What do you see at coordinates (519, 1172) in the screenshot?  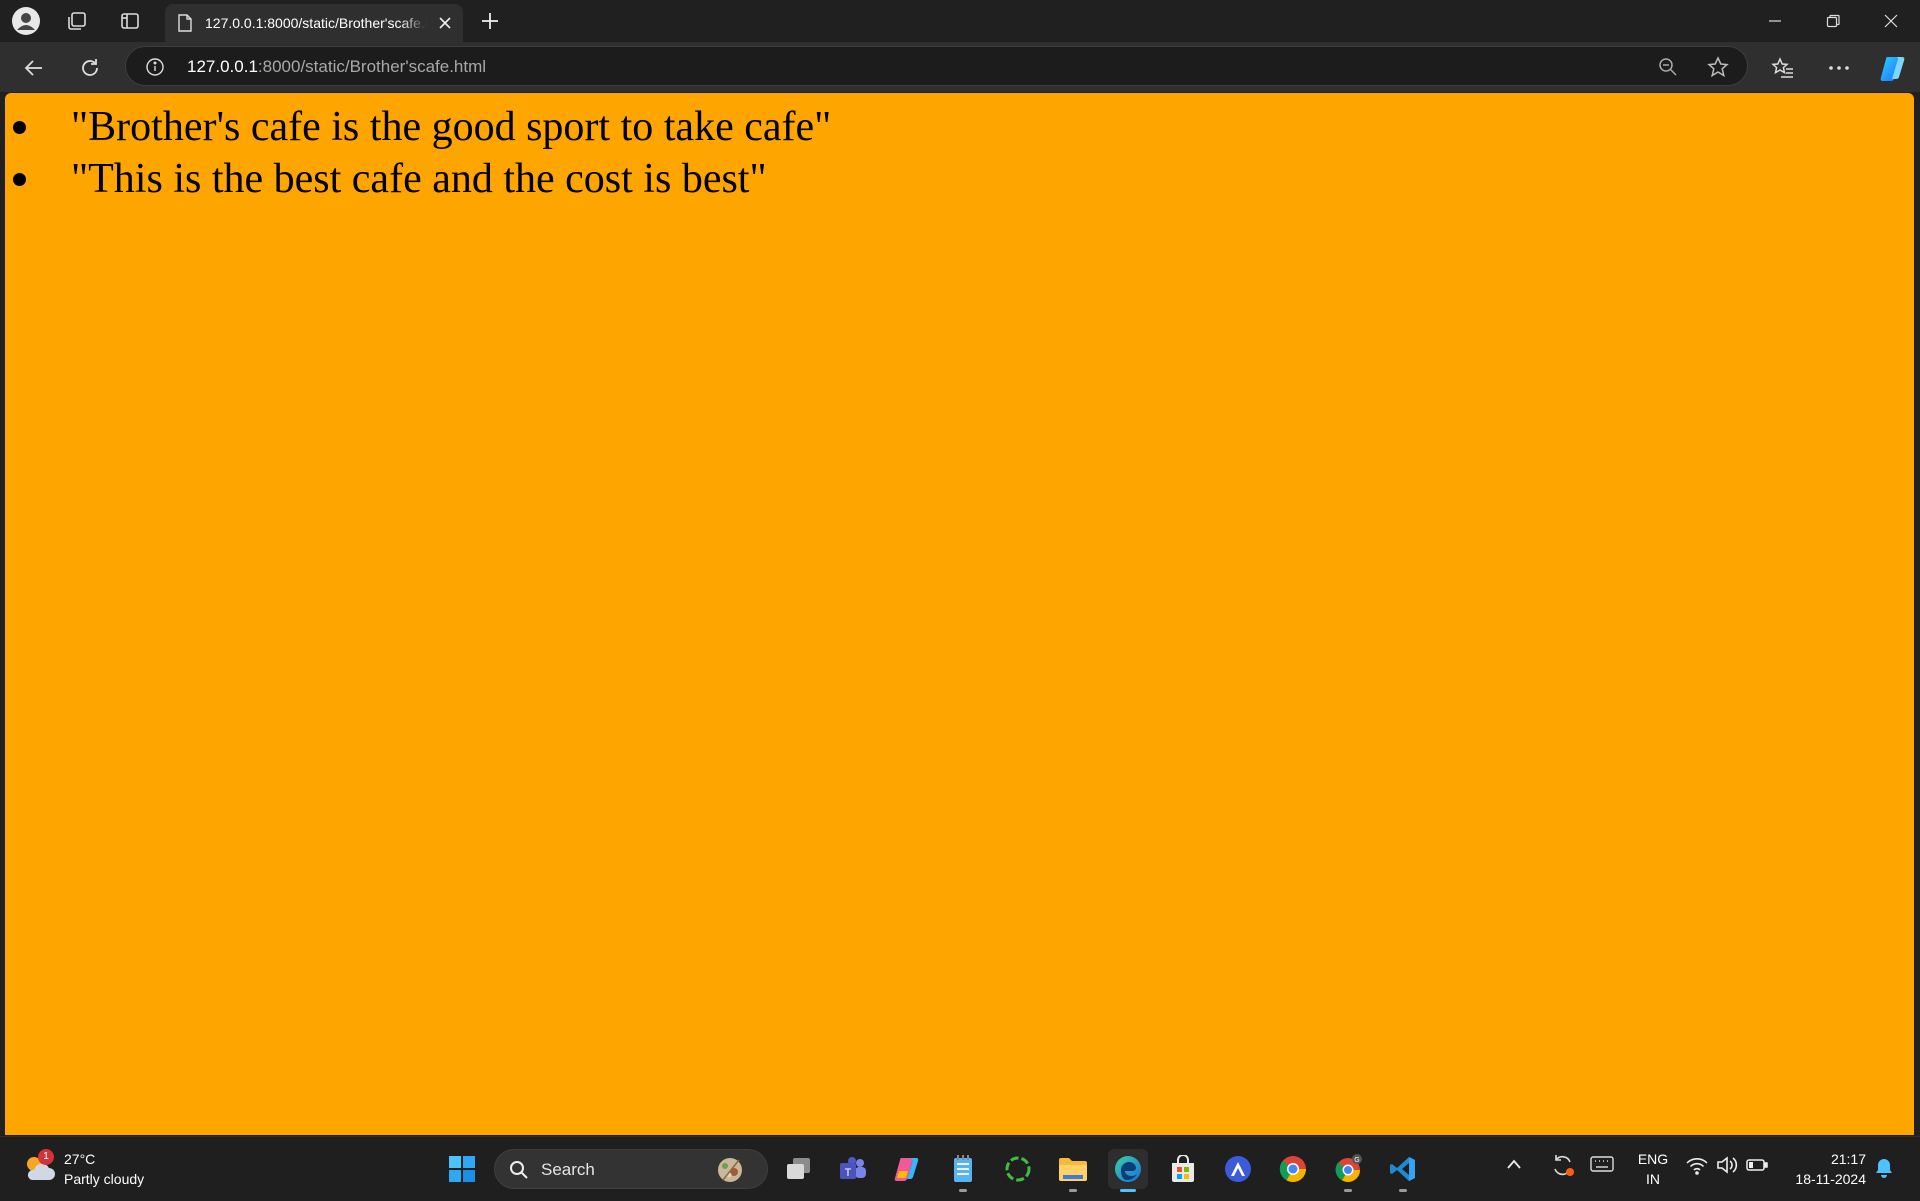 I see `search-icon` at bounding box center [519, 1172].